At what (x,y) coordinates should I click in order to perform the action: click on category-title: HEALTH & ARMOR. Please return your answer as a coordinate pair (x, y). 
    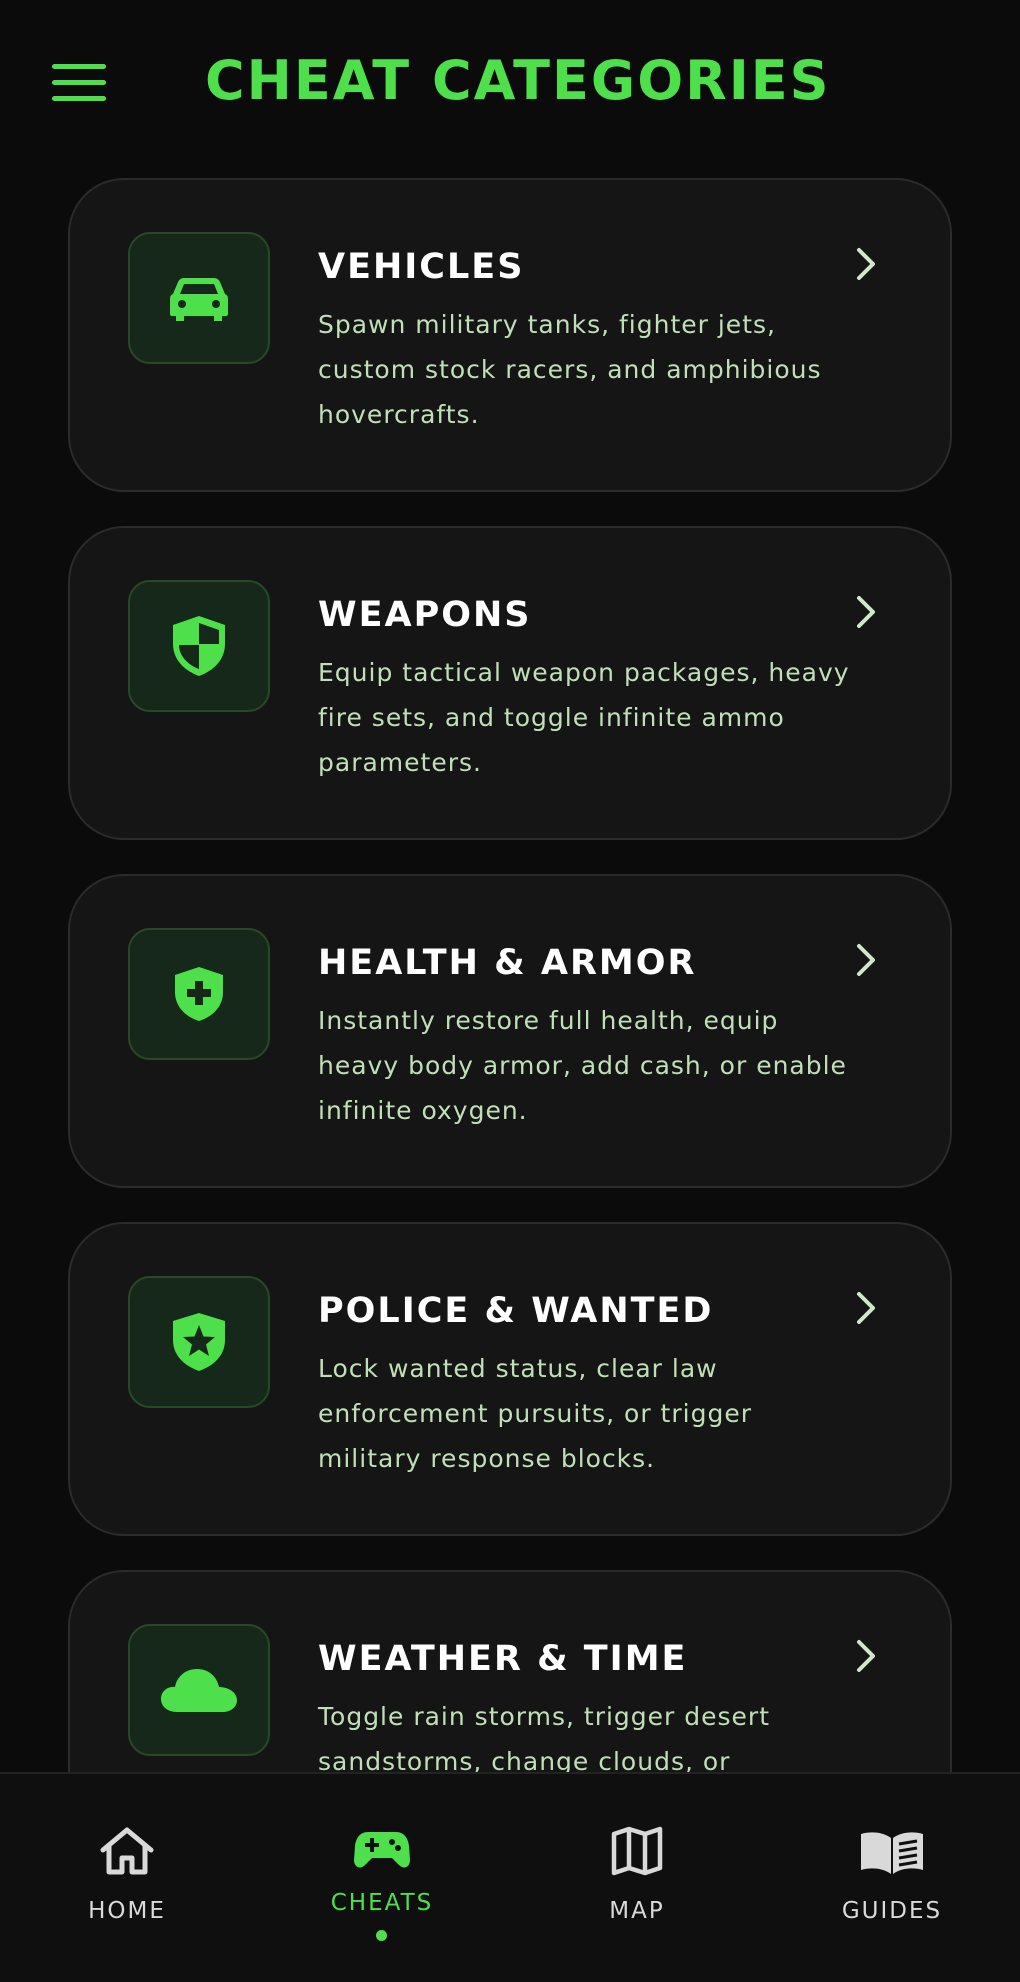
    Looking at the image, I should click on (507, 963).